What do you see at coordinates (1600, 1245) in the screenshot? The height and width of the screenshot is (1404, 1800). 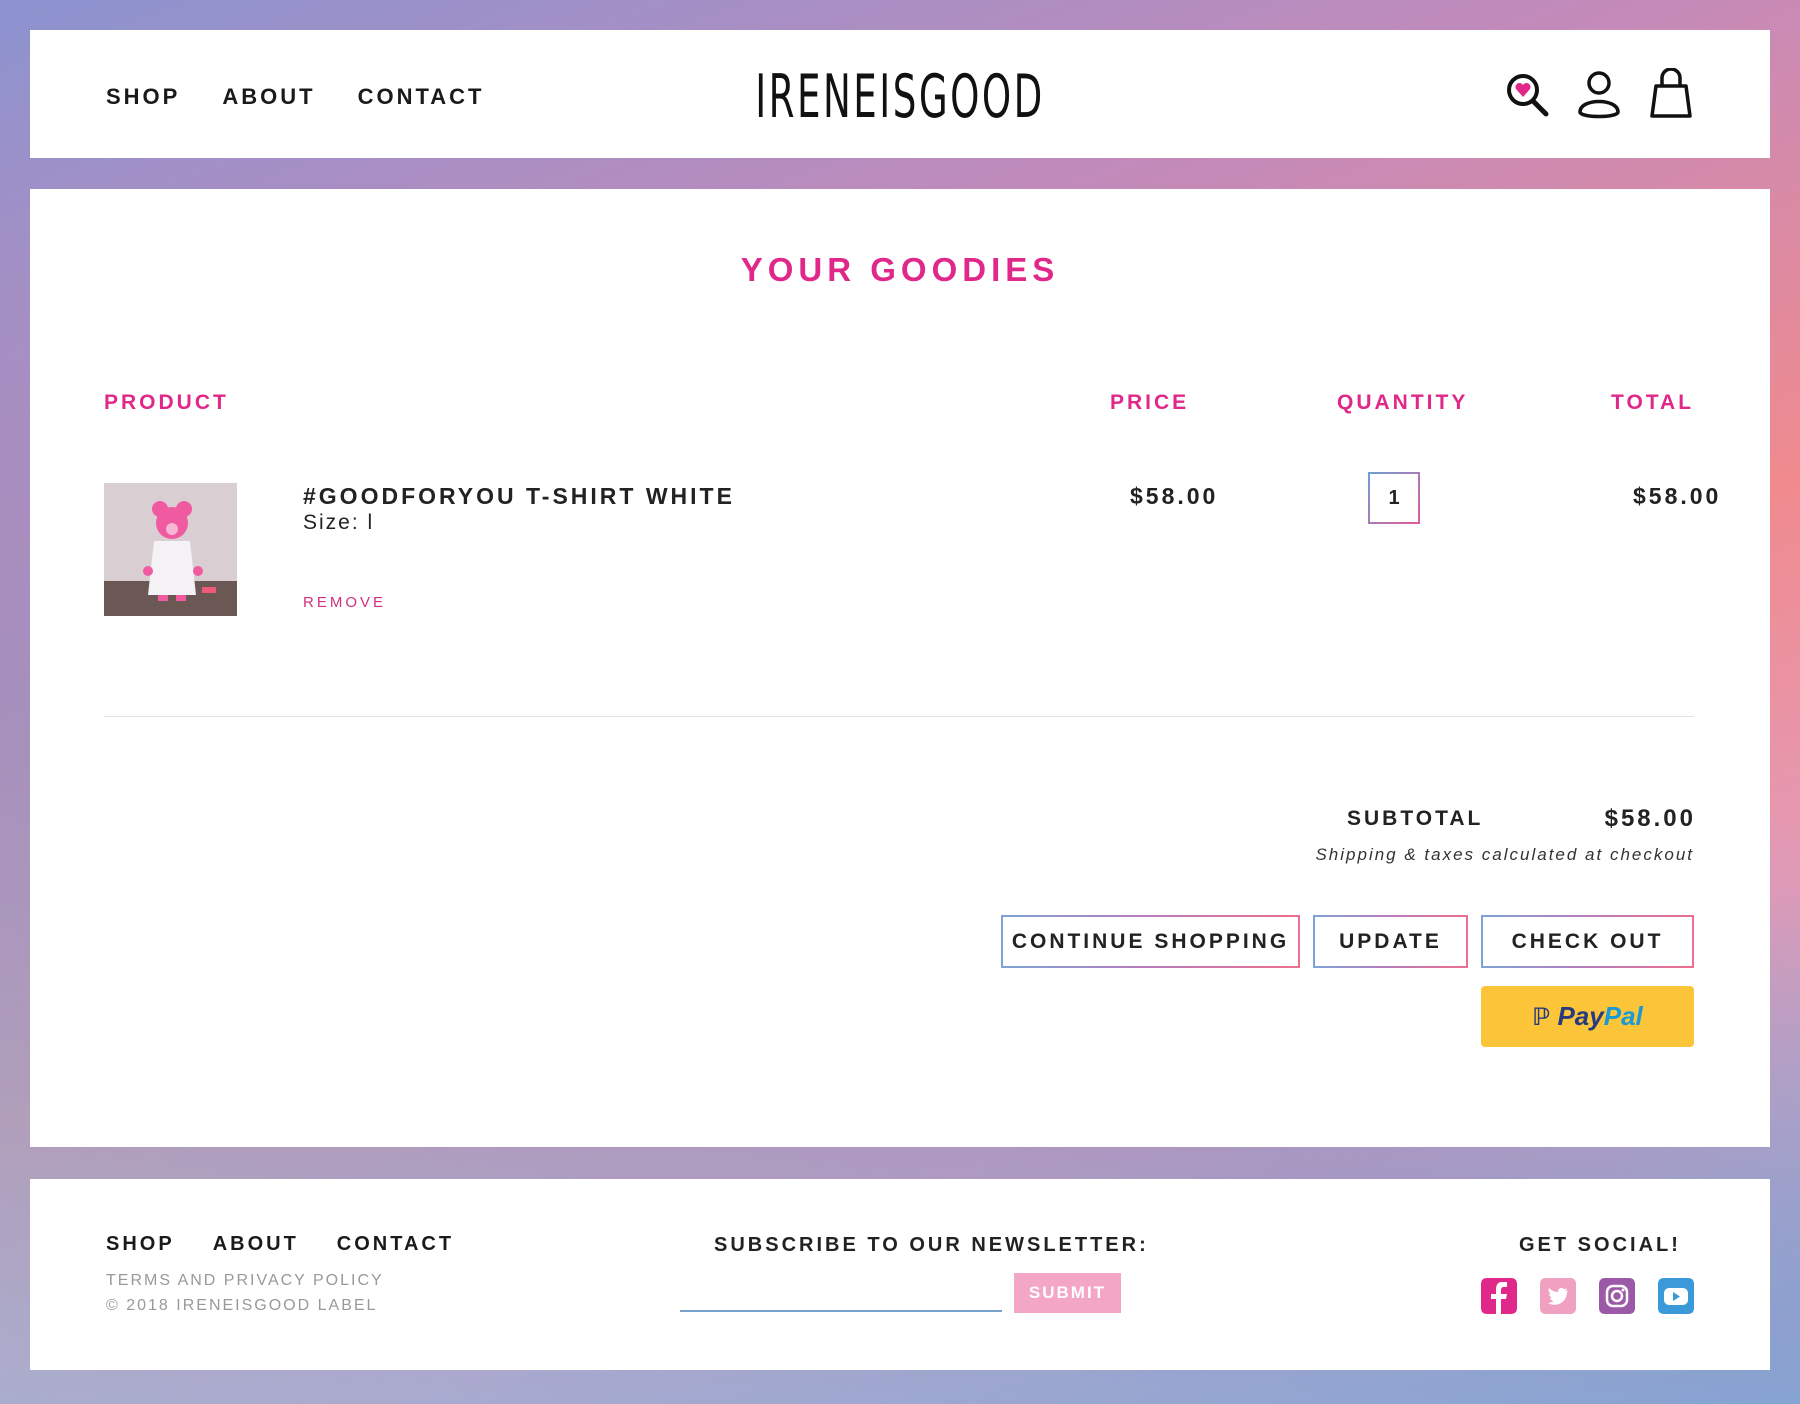 I see `social-label: GET SOCIAL!` at bounding box center [1600, 1245].